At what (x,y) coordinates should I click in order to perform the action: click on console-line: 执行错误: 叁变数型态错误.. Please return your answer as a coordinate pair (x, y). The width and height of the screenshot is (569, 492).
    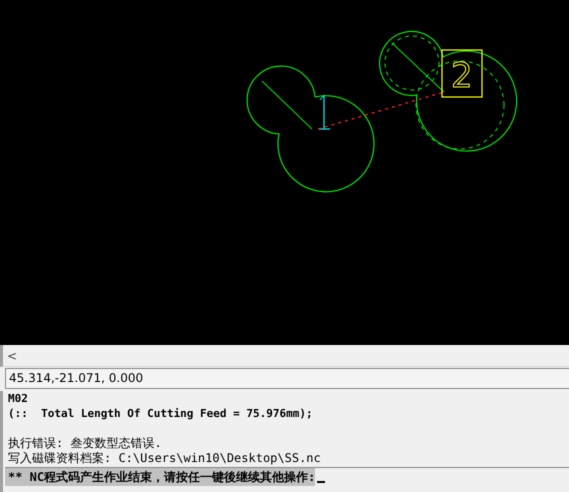
    Looking at the image, I should click on (85, 443).